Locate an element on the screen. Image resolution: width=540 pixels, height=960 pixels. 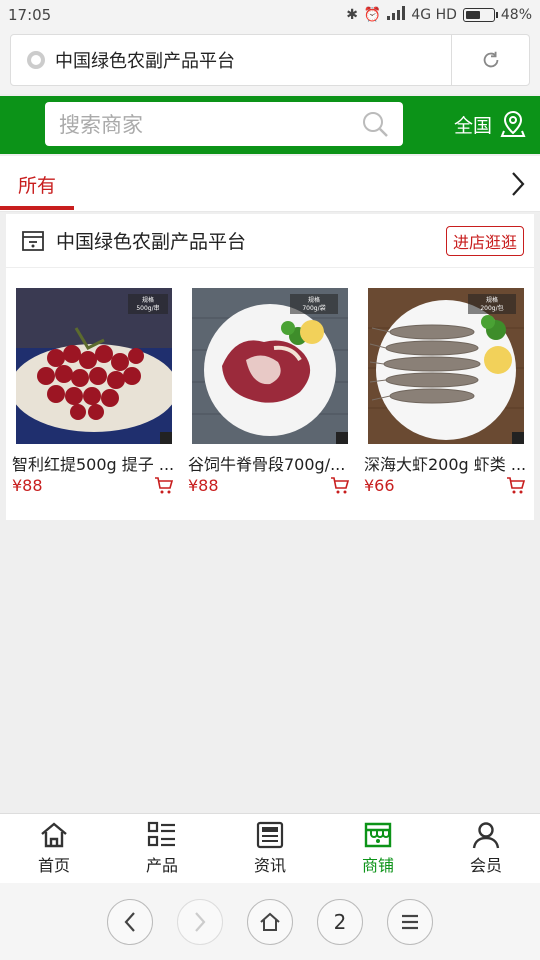
product-item: 规格 700g/袋 谷饲牛脊骨段700g/... ¥88 is located at coordinates (270, 396).